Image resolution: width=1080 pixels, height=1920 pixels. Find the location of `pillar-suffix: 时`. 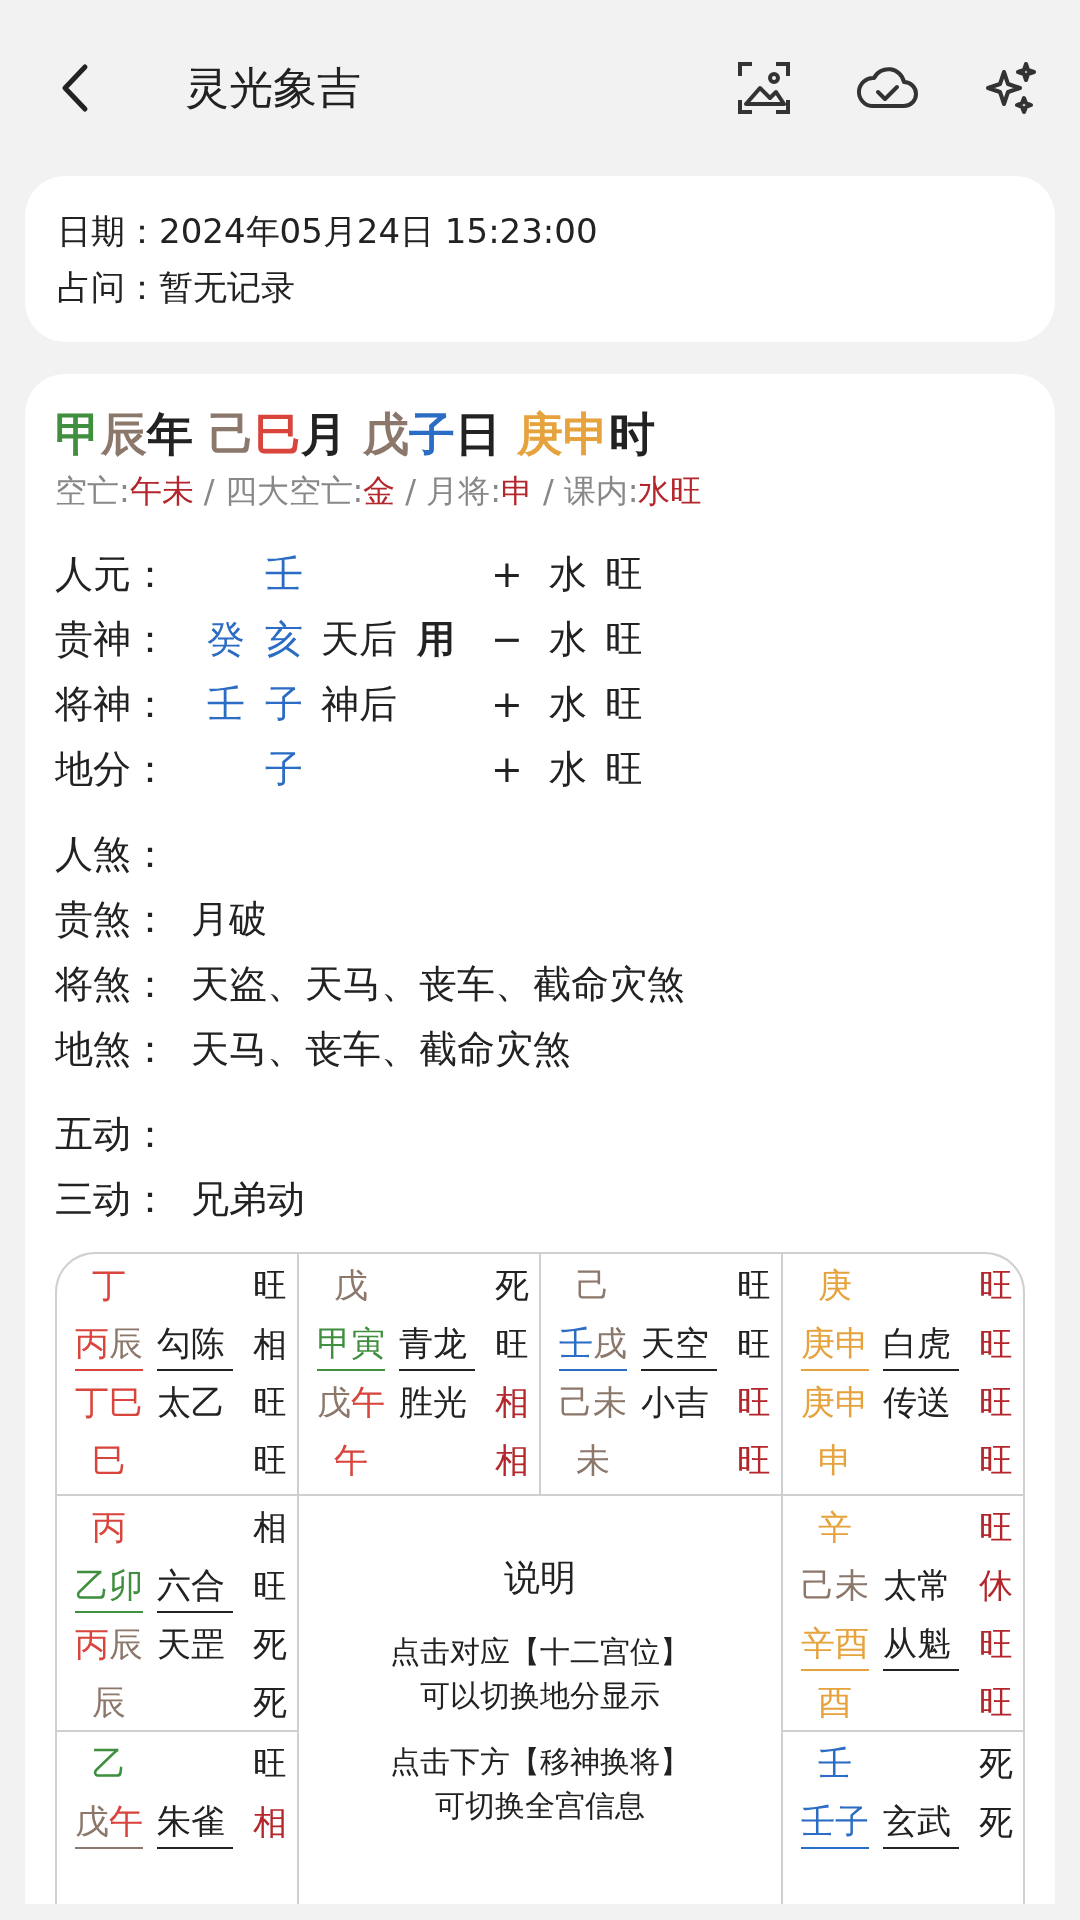

pillar-suffix: 时 is located at coordinates (632, 434).